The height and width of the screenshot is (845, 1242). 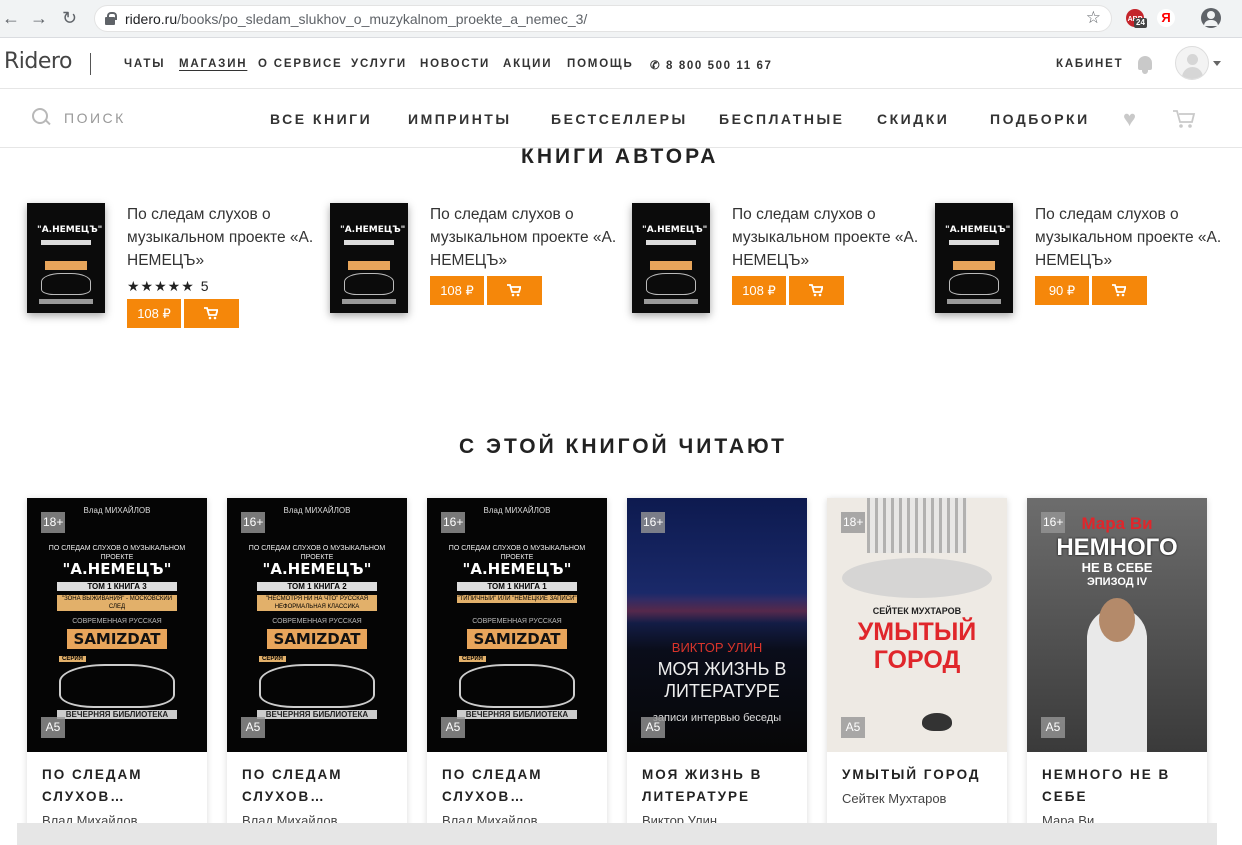 What do you see at coordinates (1145, 65) in the screenshot?
I see `notification-bell-icon` at bounding box center [1145, 65].